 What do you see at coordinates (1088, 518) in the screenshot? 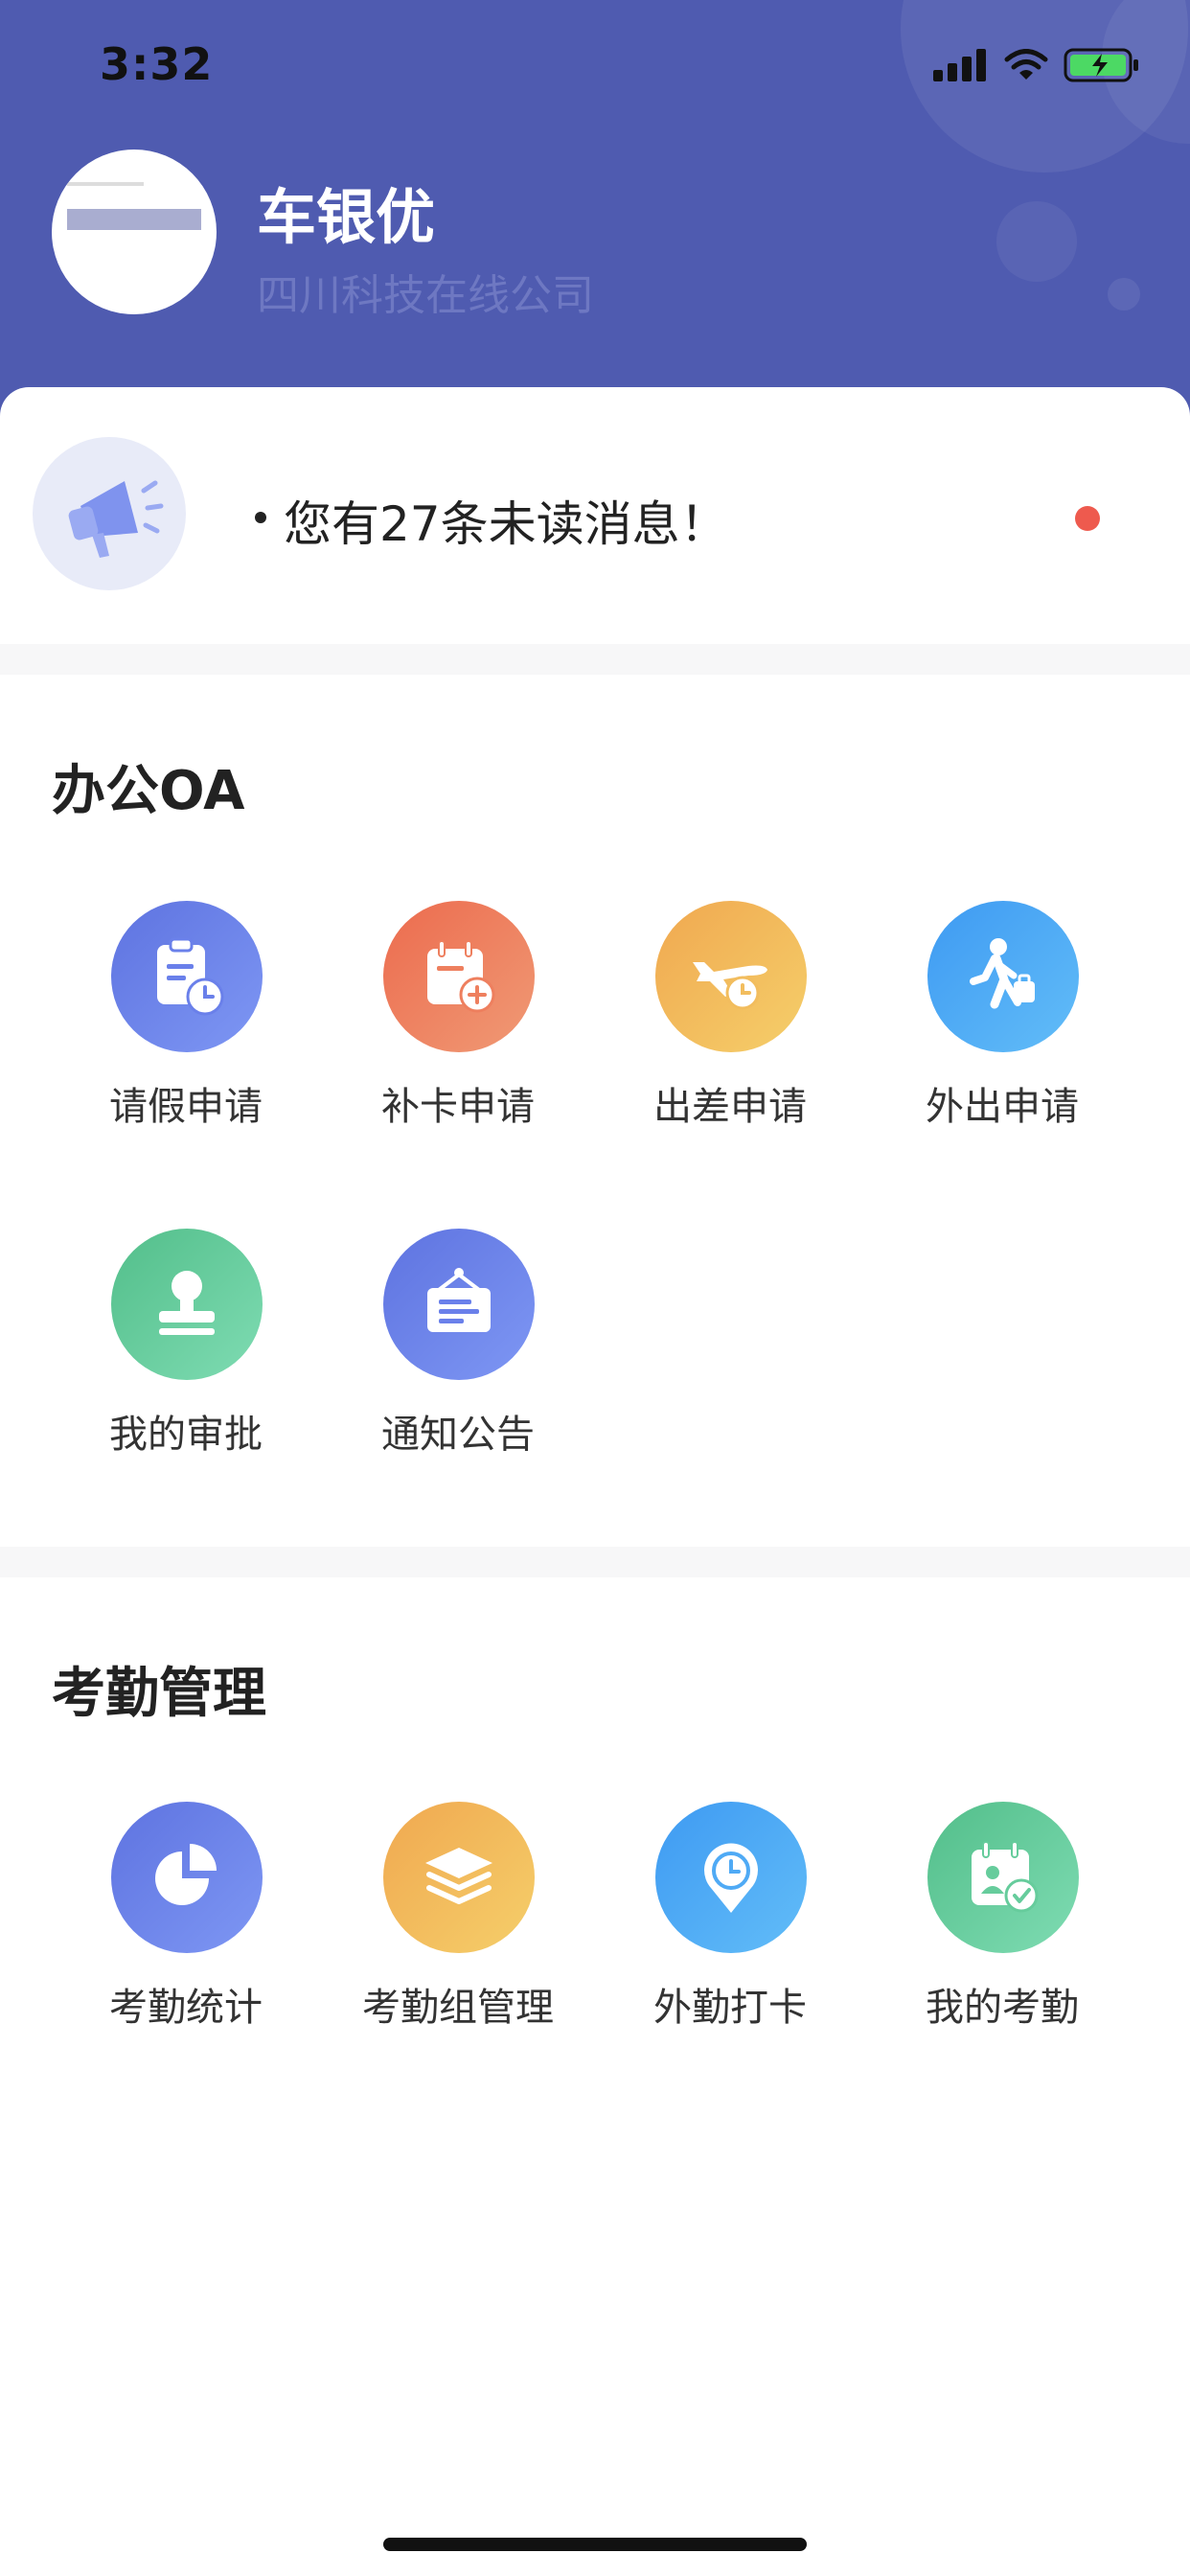
I see `unread-dot` at bounding box center [1088, 518].